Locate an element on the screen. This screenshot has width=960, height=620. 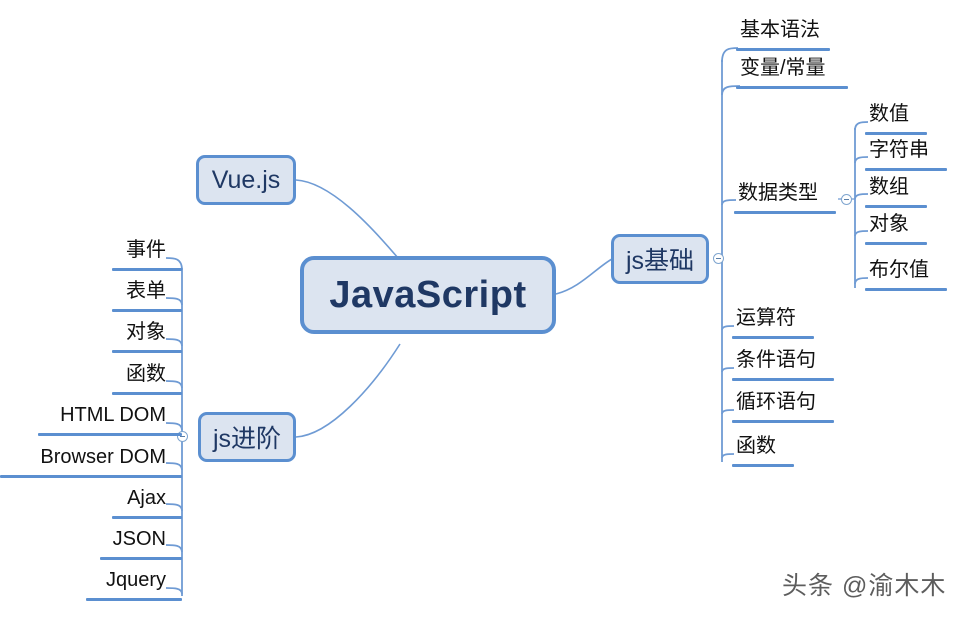
leaf-number-label: 数值 is located at coordinates (889, 114).